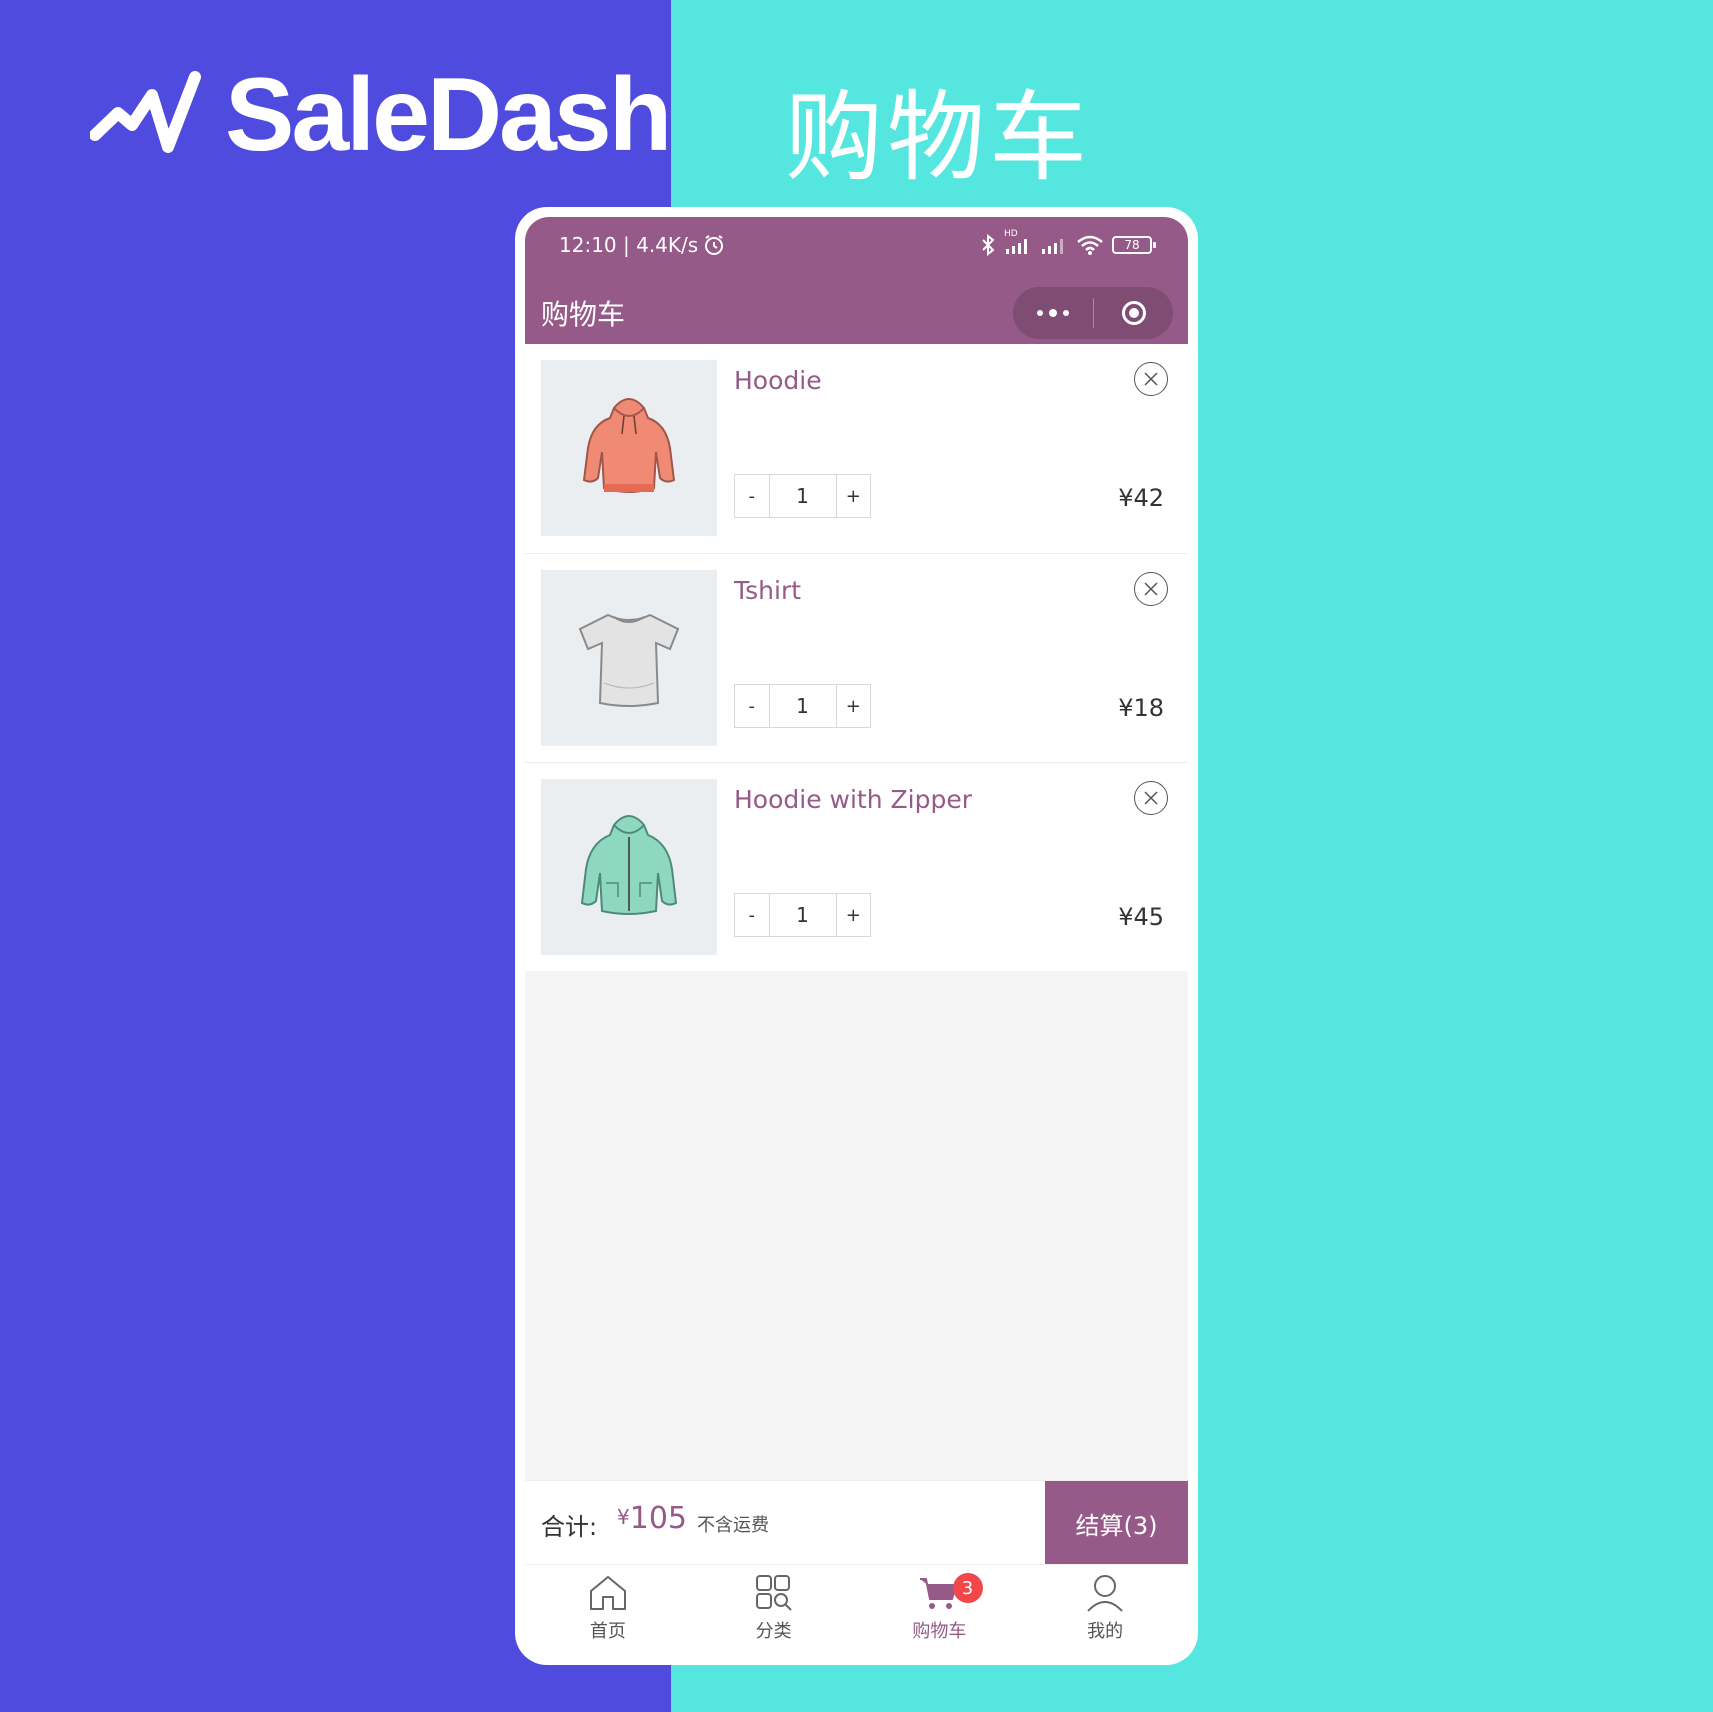  I want to click on total-amount: ¥105, so click(652, 1518).